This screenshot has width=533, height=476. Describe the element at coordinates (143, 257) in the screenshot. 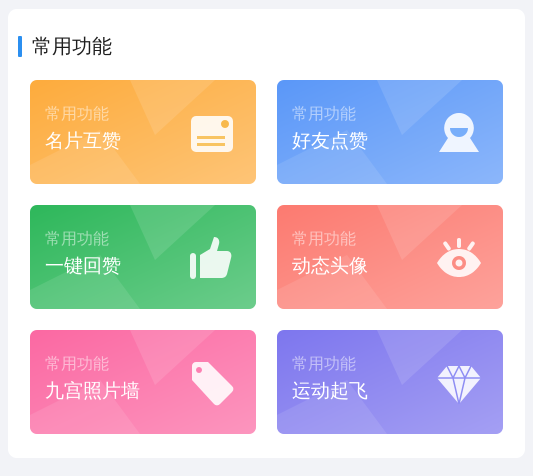

I see `feature-tile: 常用功能 一键回赞` at that location.